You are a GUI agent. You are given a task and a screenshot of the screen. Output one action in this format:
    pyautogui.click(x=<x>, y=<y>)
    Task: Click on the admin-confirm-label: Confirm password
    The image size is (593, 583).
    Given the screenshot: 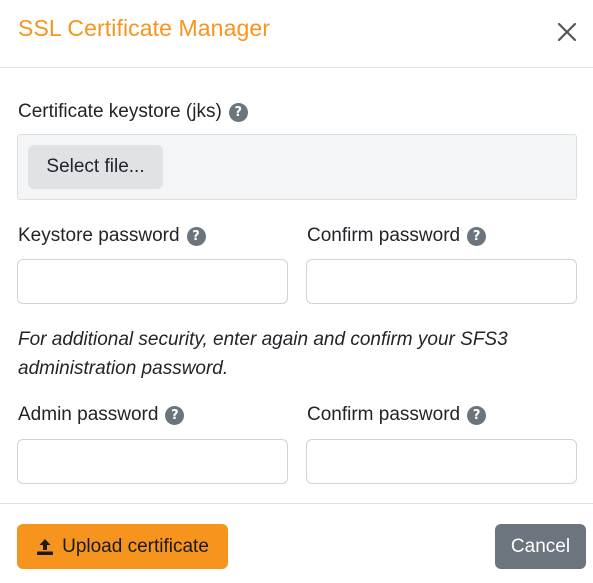 What is the action you would take?
    pyautogui.click(x=384, y=414)
    